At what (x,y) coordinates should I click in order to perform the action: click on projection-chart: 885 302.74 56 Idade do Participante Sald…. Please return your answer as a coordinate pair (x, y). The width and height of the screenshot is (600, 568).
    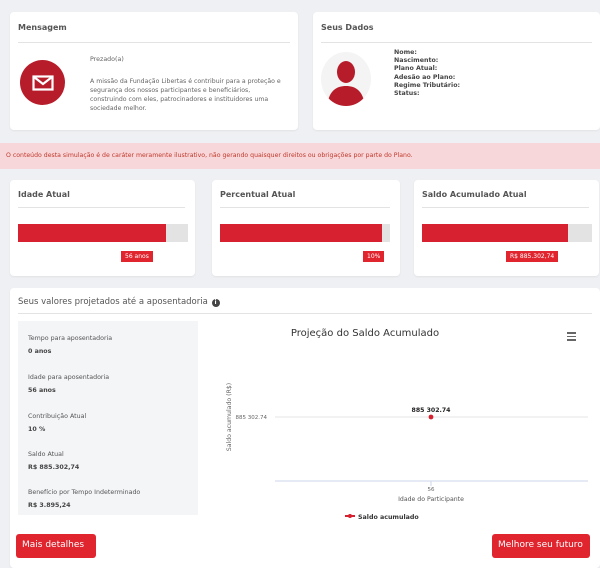
    Looking at the image, I should click on (407, 443).